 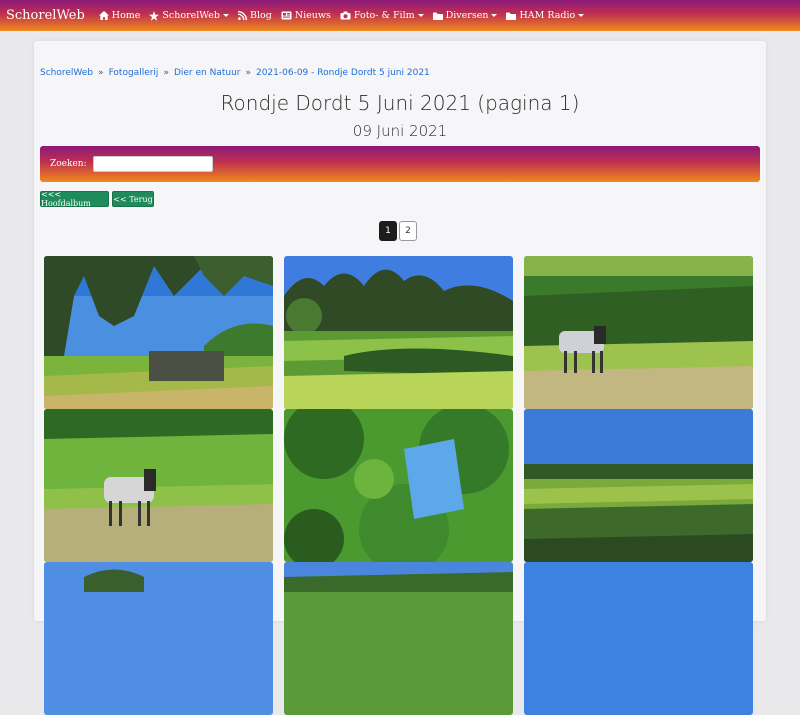 What do you see at coordinates (133, 199) in the screenshot?
I see `back-button: << Terug` at bounding box center [133, 199].